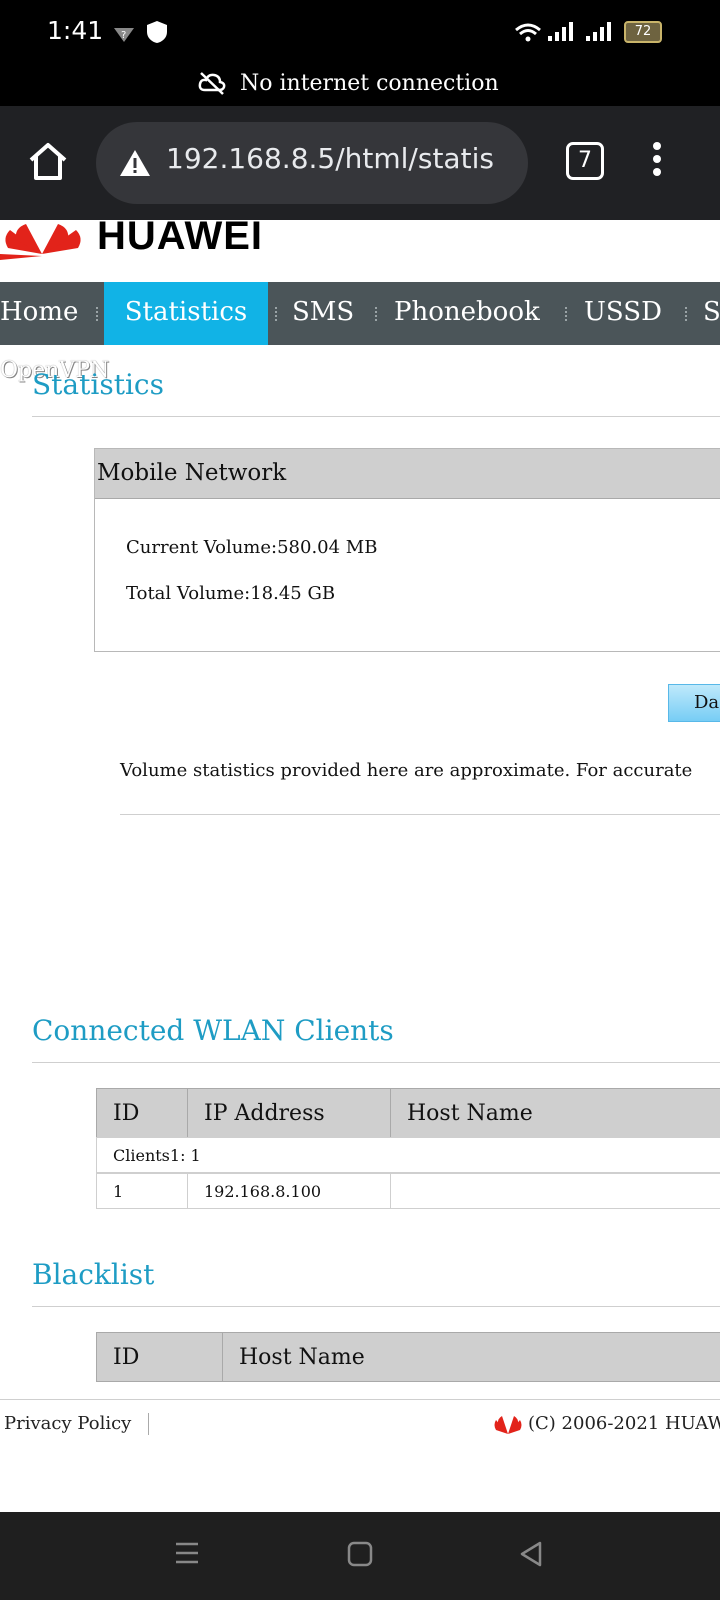 This screenshot has width=720, height=1600. Describe the element at coordinates (67, 1423) in the screenshot. I see `privacy-policy-link: Privacy Policy` at that location.